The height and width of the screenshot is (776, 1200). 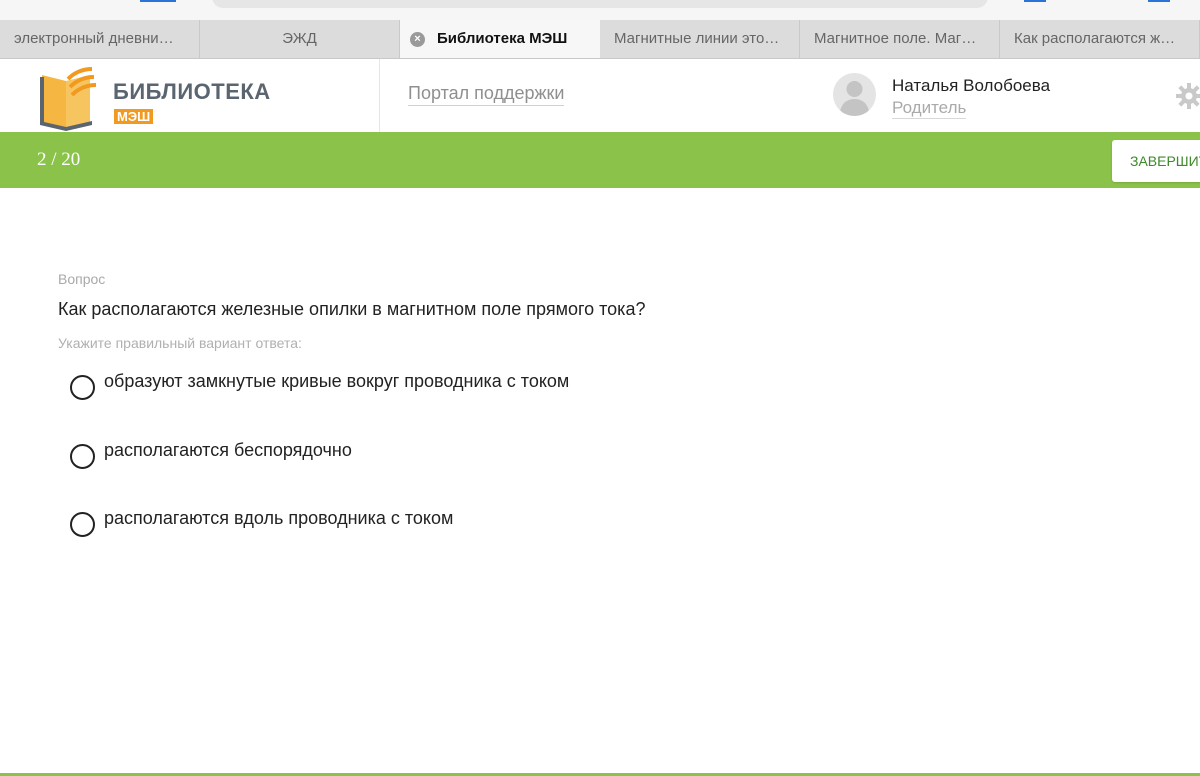 What do you see at coordinates (192, 91) in the screenshot?
I see `logo-title: БИБЛИОТЕКА` at bounding box center [192, 91].